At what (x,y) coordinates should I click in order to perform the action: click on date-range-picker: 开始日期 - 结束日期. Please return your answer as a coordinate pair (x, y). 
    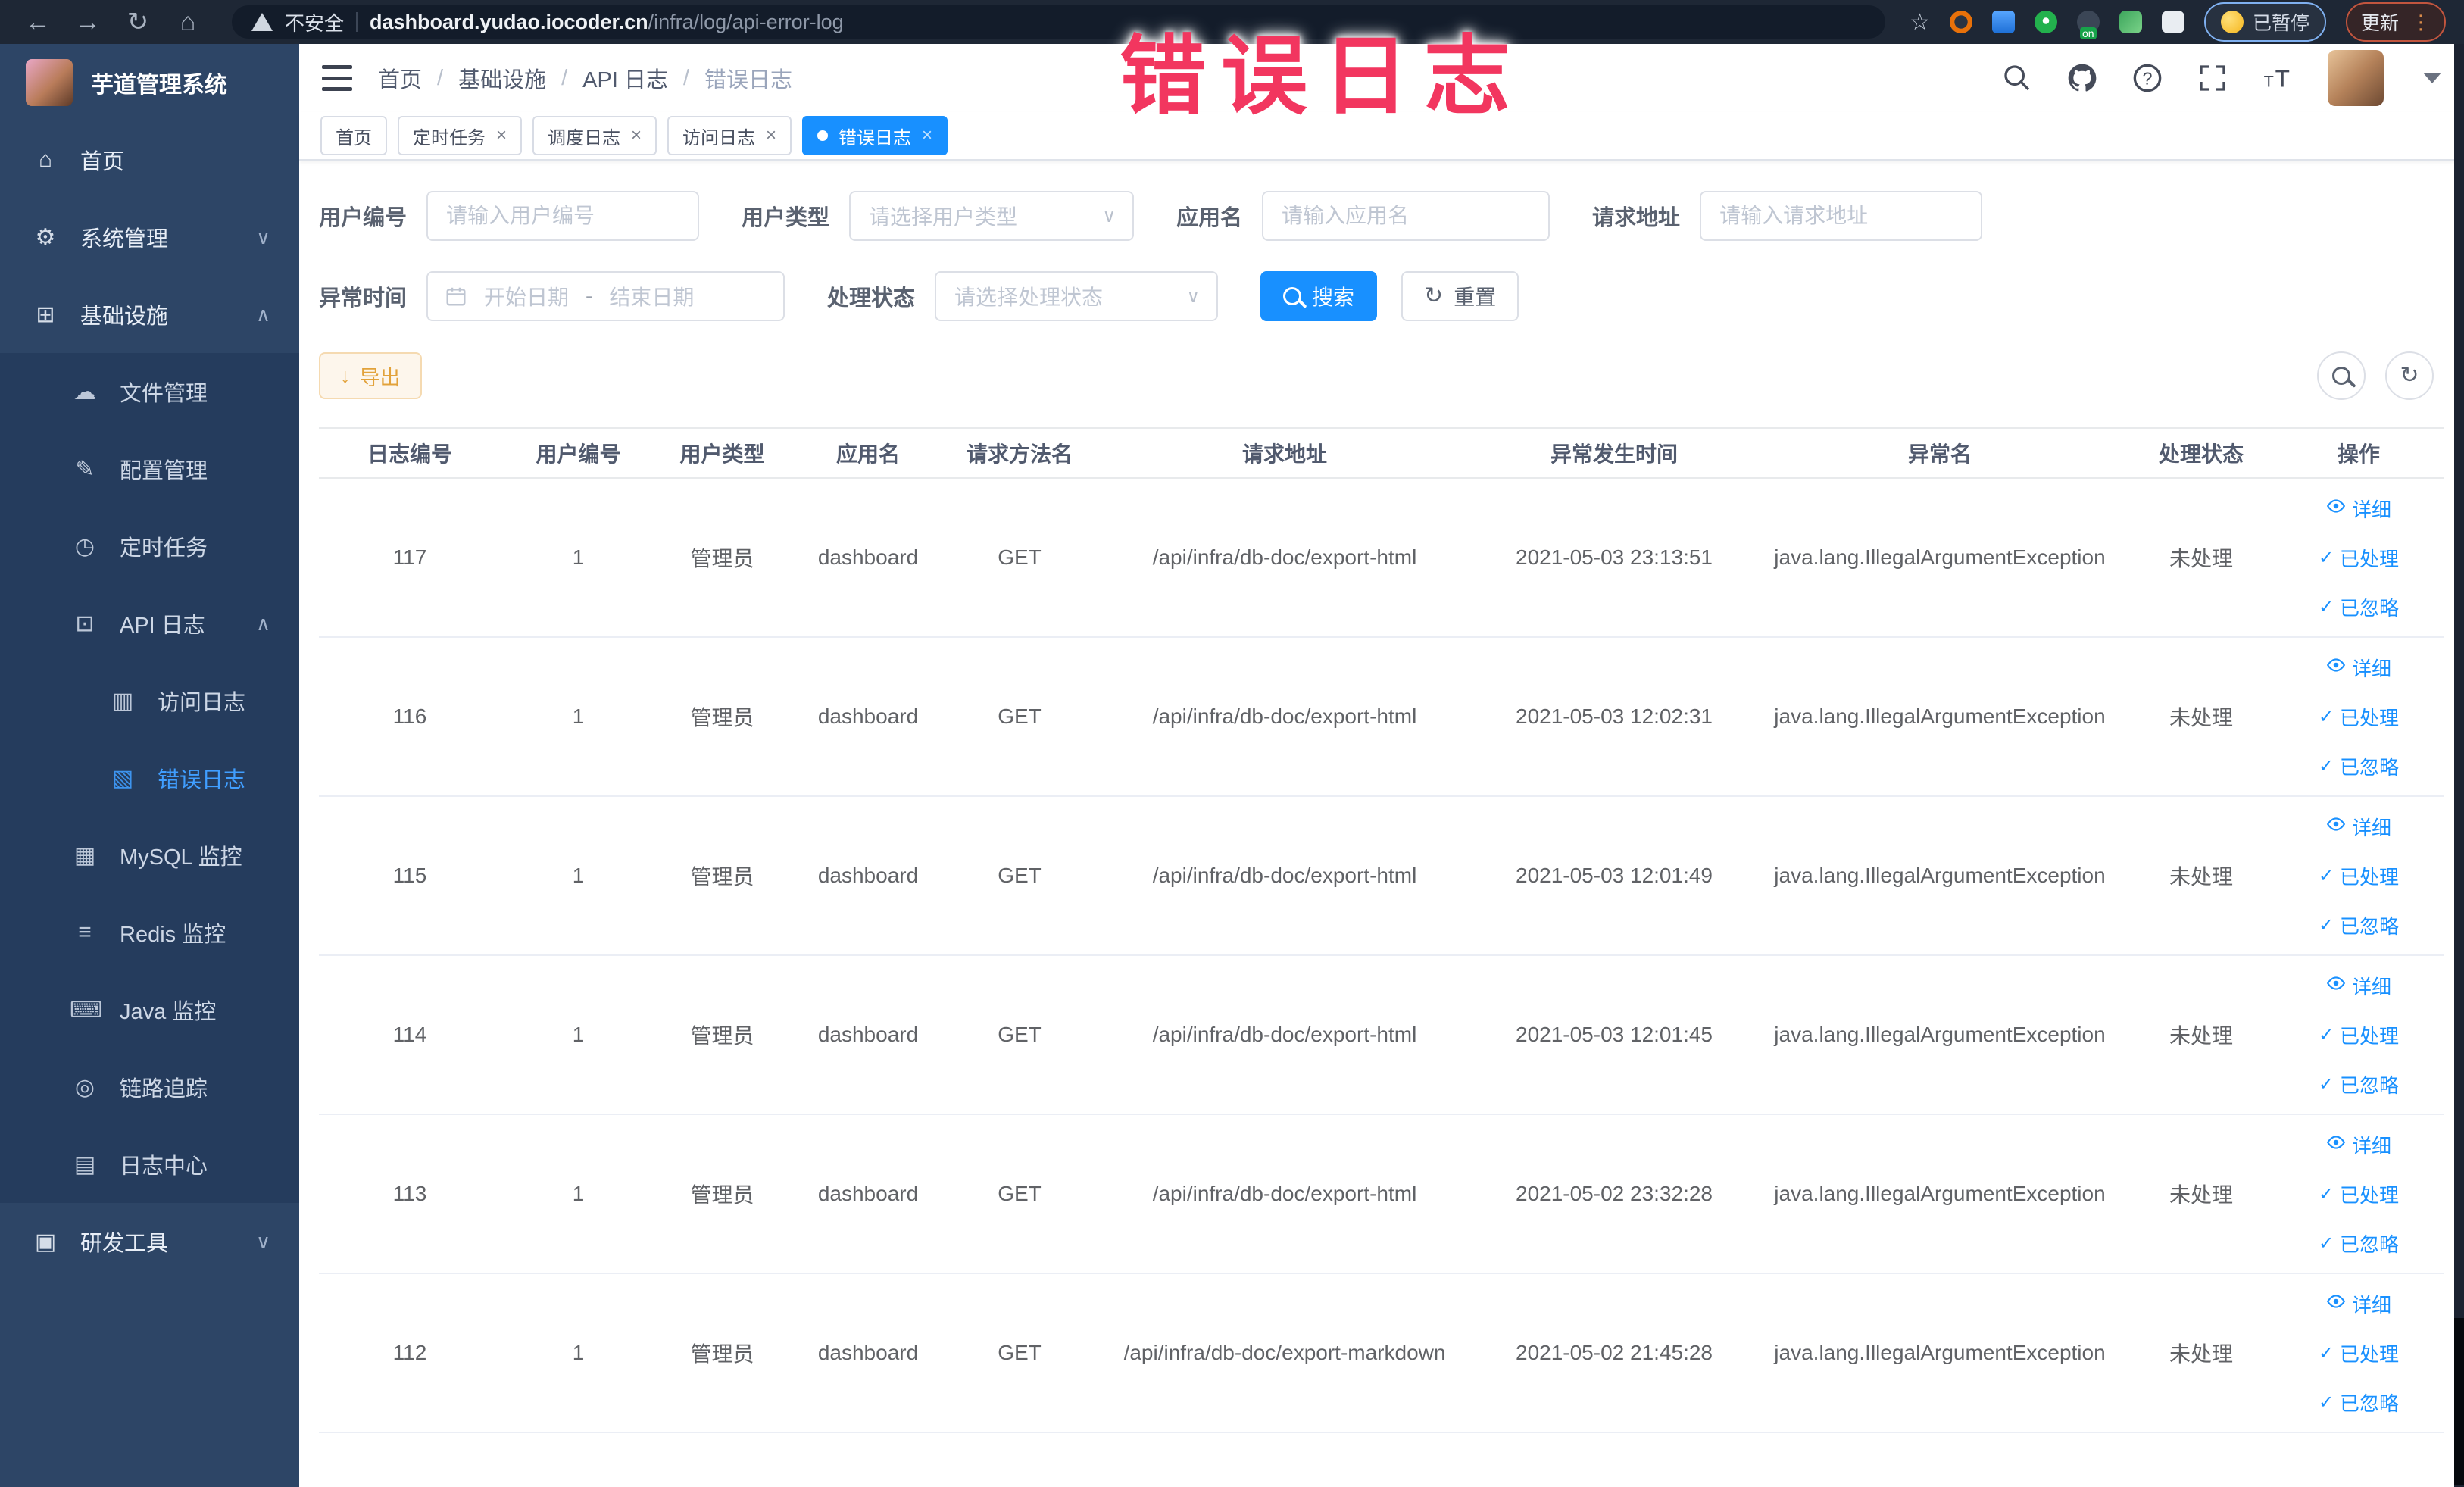
    Looking at the image, I should click on (605, 296).